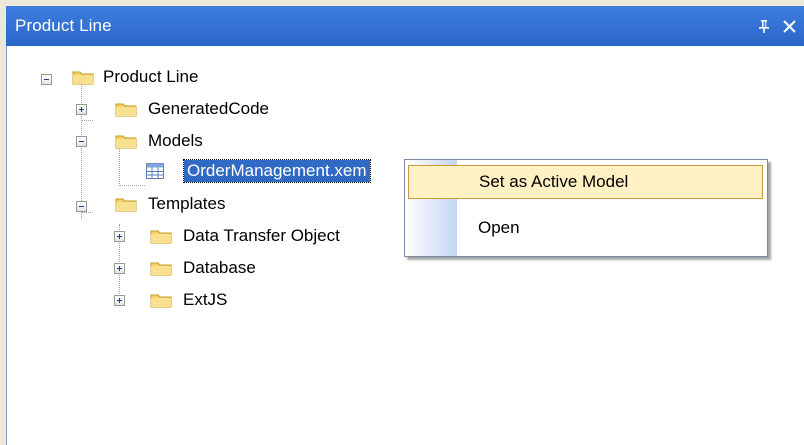 The width and height of the screenshot is (804, 445). I want to click on tree-item-label: GeneratedCode, so click(208, 108).